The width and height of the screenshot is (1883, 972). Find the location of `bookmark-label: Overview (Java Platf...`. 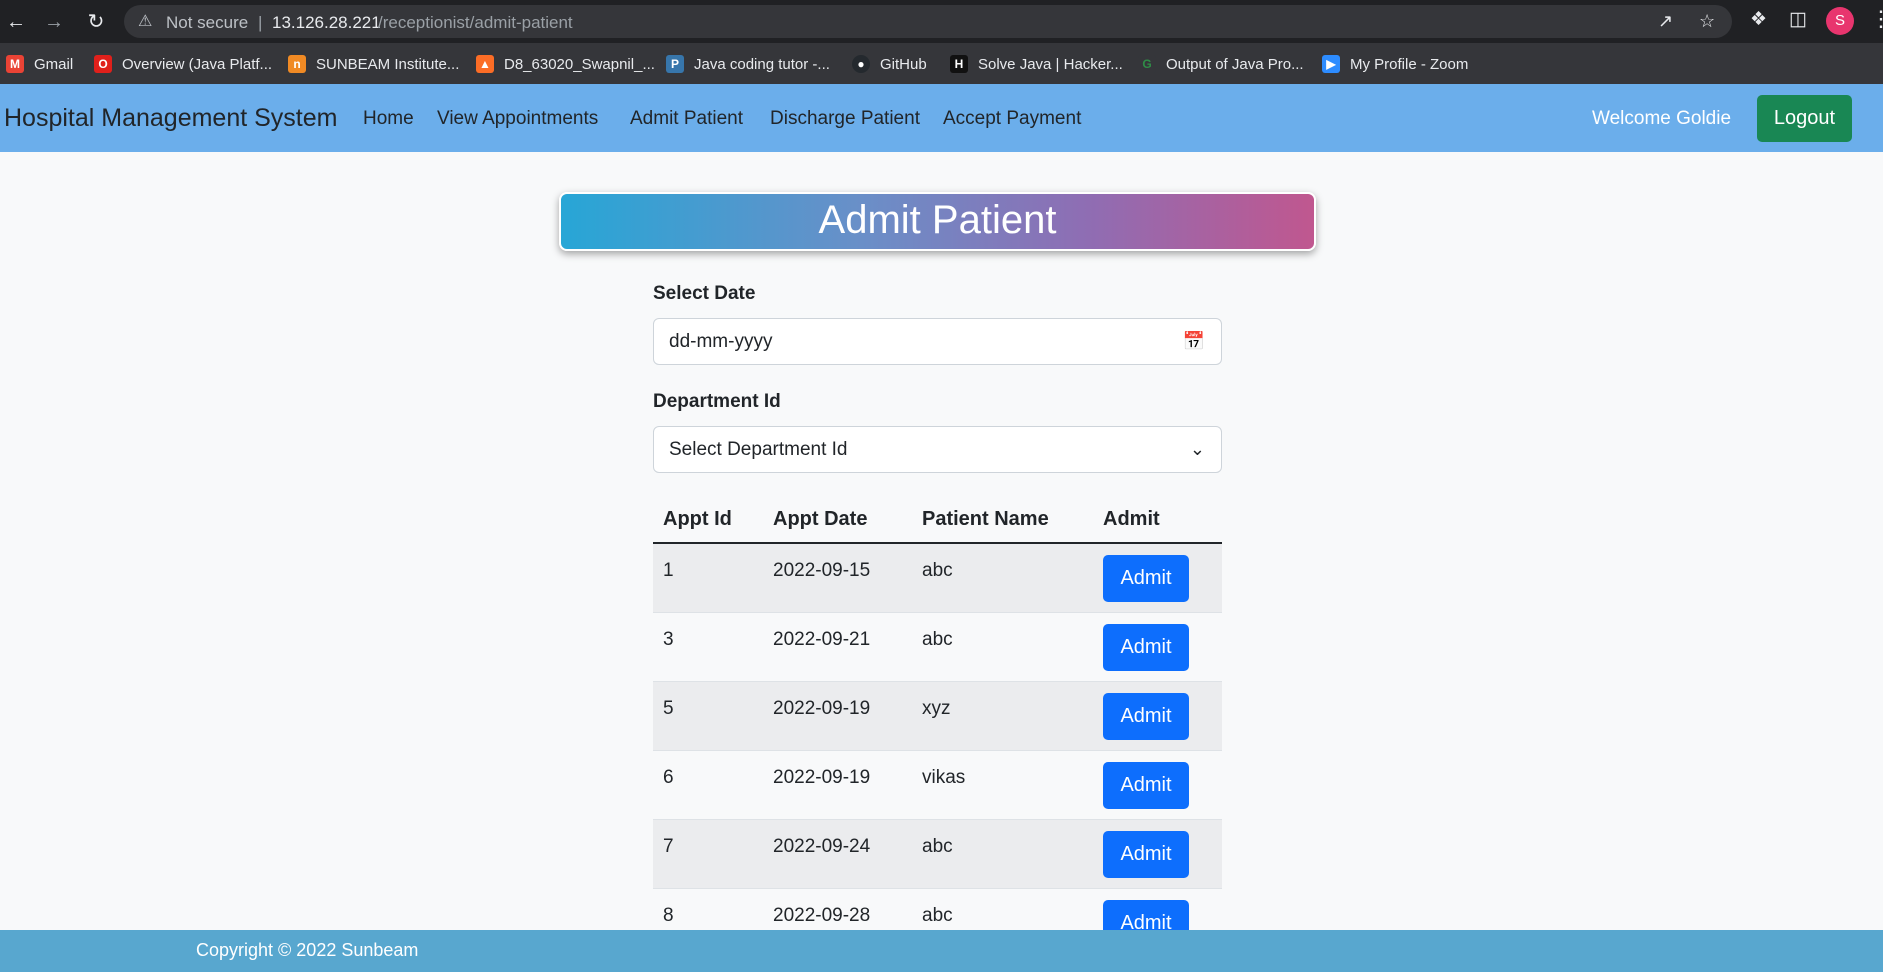

bookmark-label: Overview (Java Platf... is located at coordinates (197, 64).